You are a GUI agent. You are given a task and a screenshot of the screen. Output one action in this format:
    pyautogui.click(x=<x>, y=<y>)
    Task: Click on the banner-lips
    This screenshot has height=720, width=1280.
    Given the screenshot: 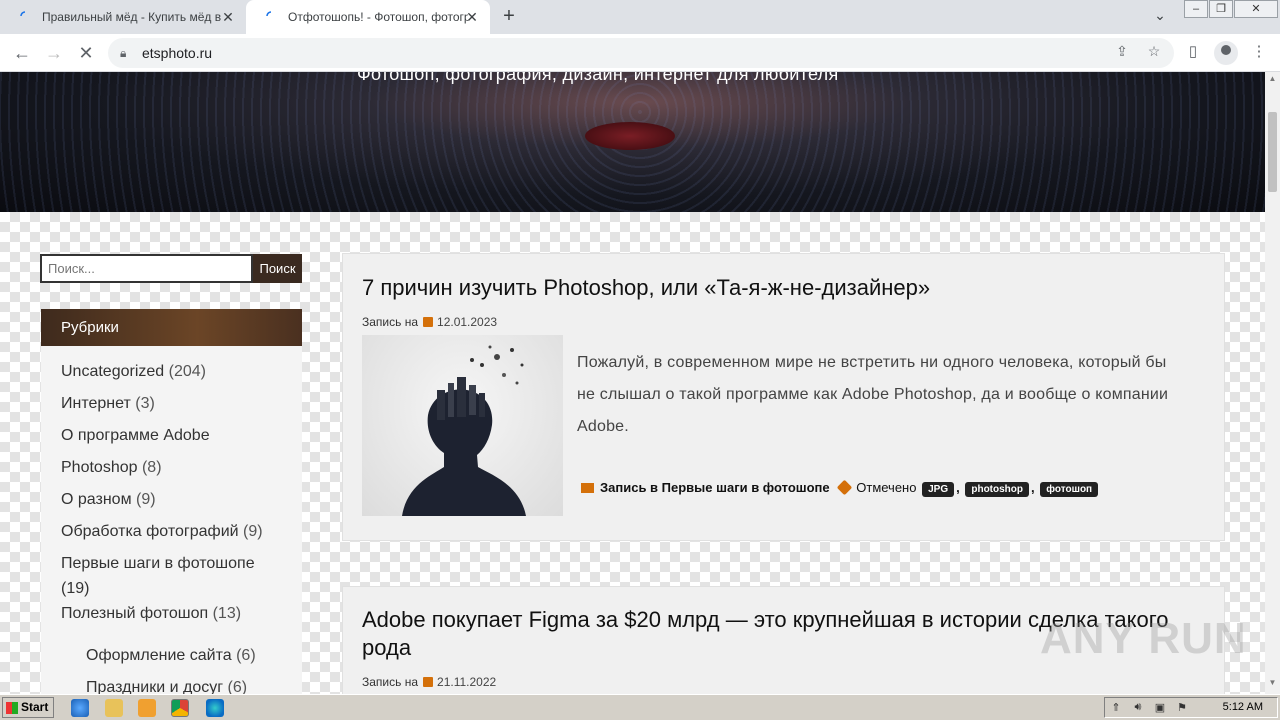 What is the action you would take?
    pyautogui.click(x=630, y=136)
    